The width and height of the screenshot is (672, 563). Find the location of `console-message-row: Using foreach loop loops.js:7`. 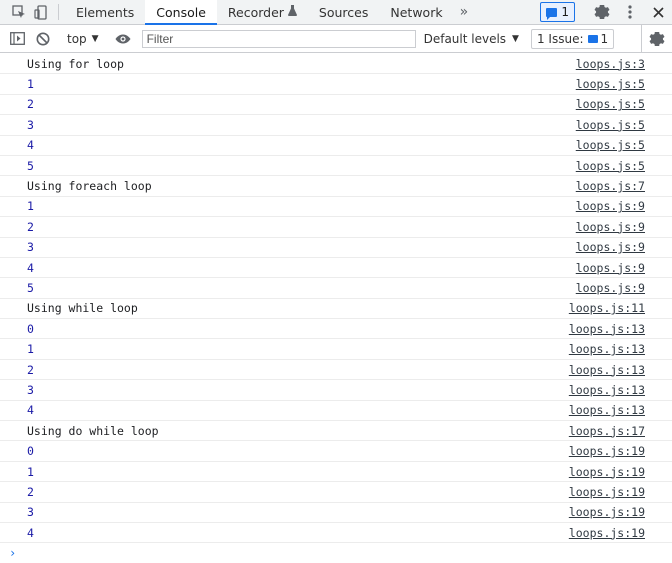

console-message-row: Using foreach loop loops.js:7 is located at coordinates (336, 186).